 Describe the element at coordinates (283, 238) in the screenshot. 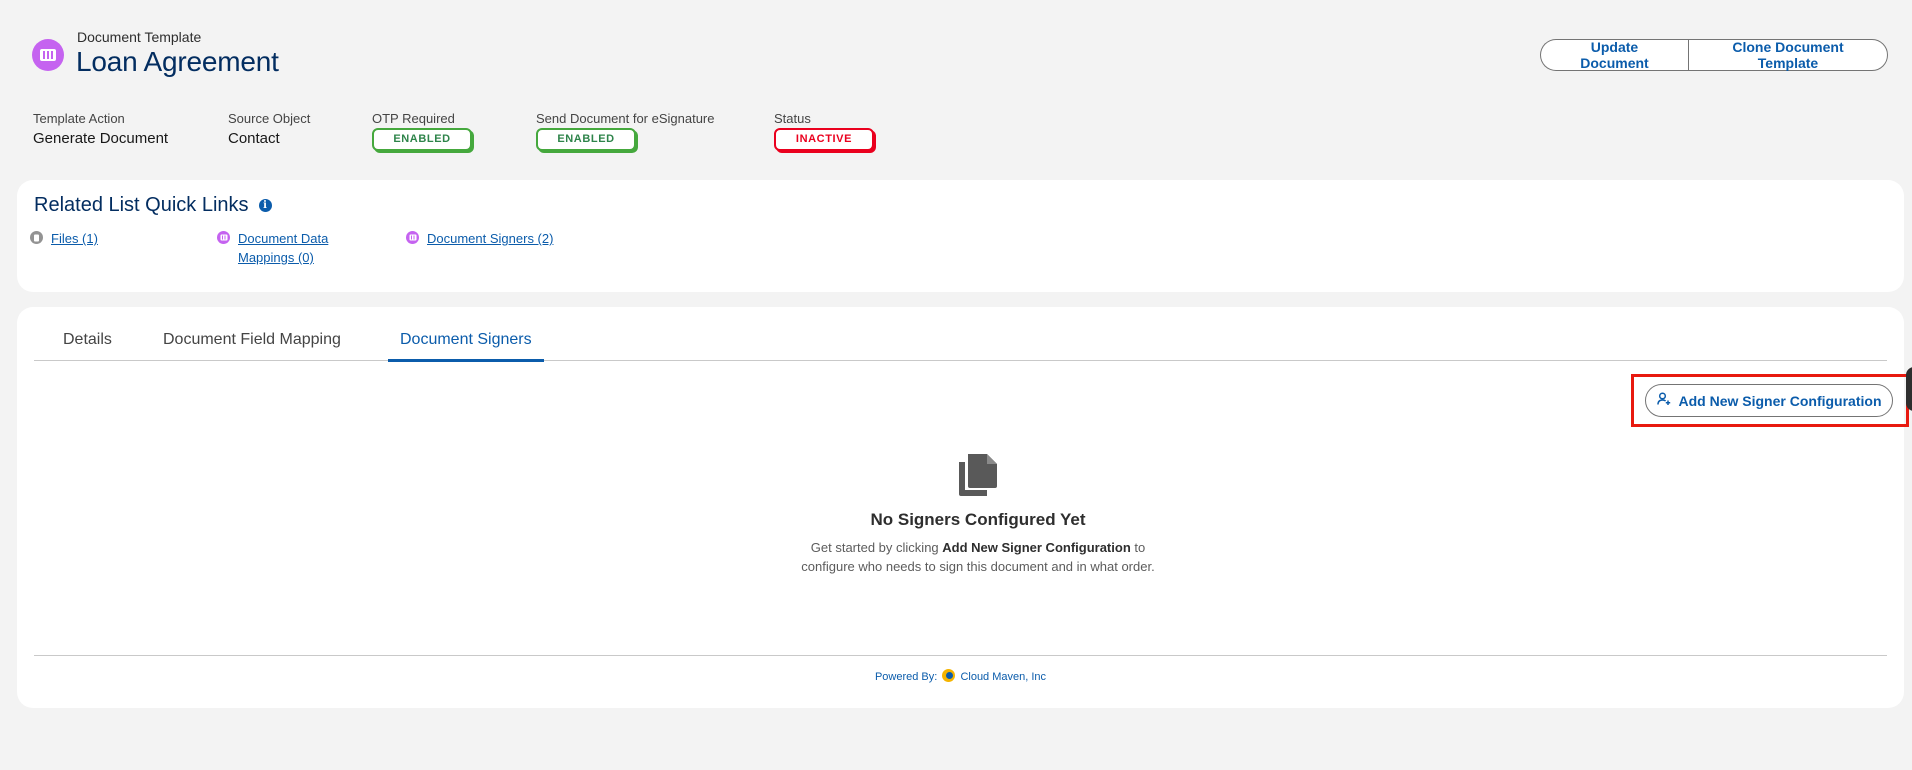

I see `link-line: Document Data` at that location.